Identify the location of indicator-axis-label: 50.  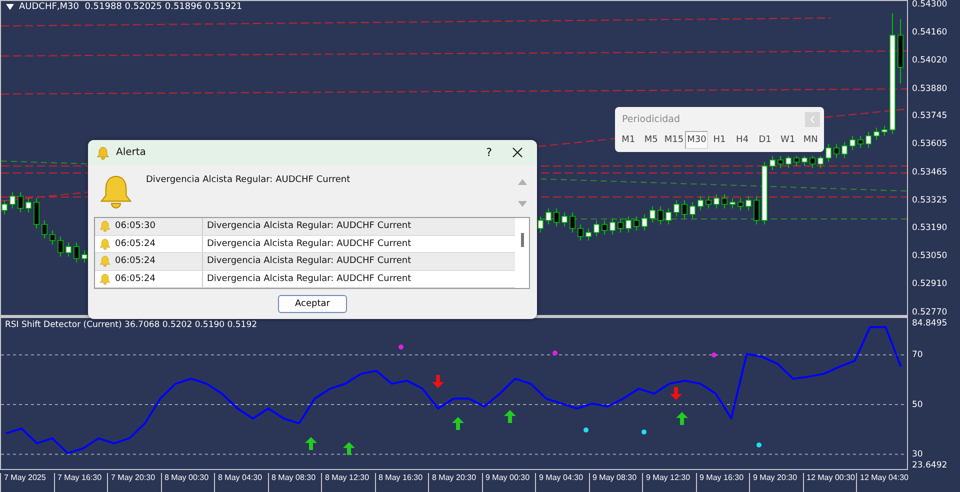
(917, 405).